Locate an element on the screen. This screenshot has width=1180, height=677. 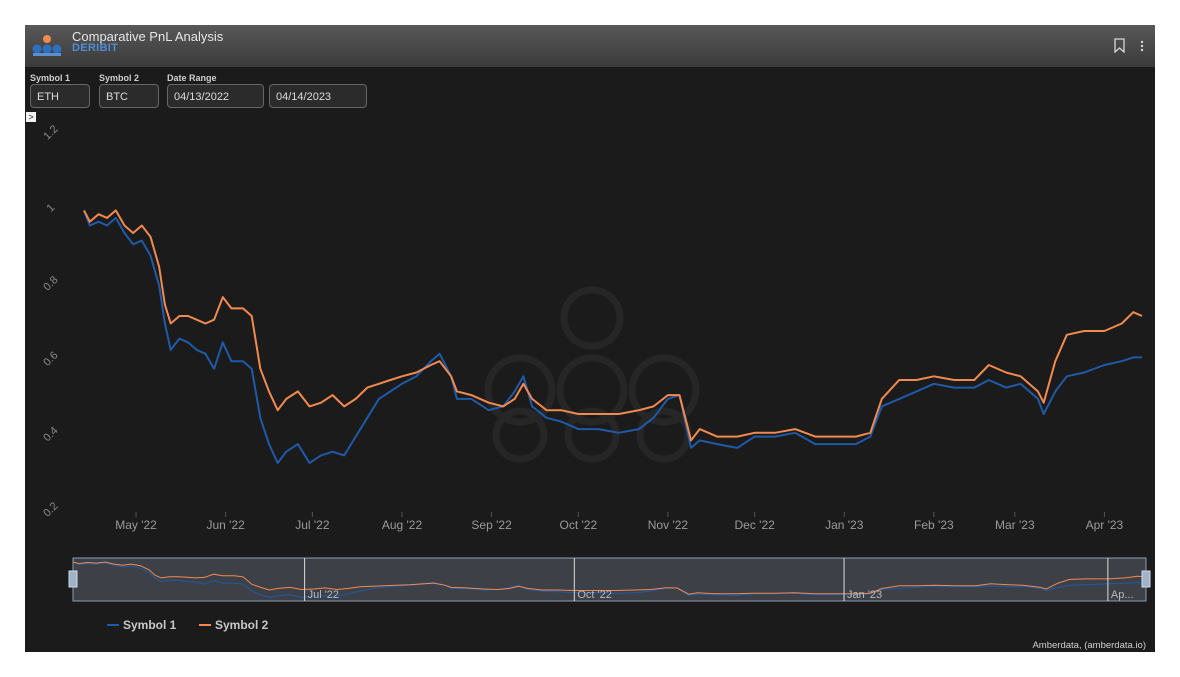
y-tick-label: 0.8 is located at coordinates (50, 283).